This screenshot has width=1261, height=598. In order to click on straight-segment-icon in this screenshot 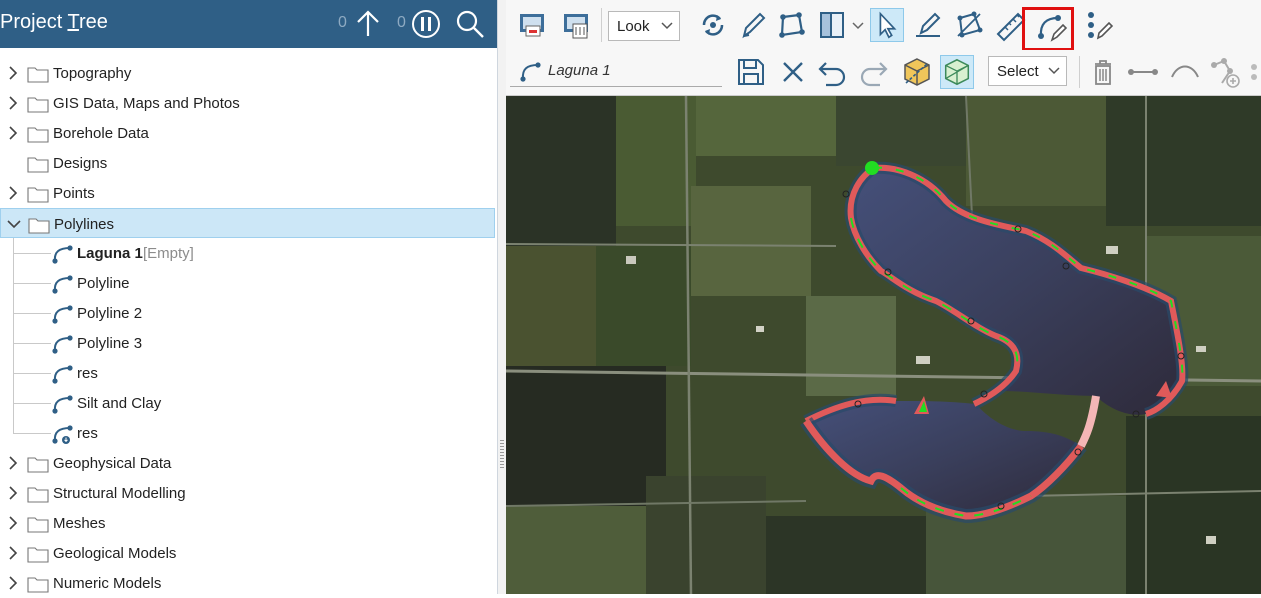, I will do `click(1143, 72)`.